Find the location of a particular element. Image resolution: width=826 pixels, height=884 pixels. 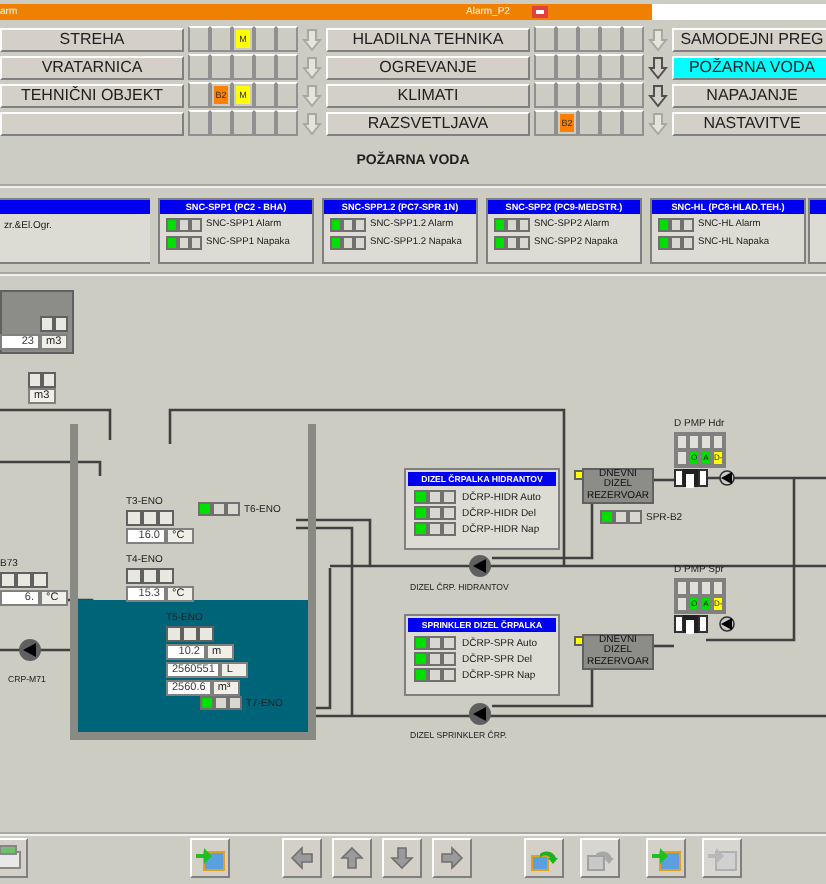

nav-button: TEHNIČNI OBJEKT is located at coordinates (92, 95).